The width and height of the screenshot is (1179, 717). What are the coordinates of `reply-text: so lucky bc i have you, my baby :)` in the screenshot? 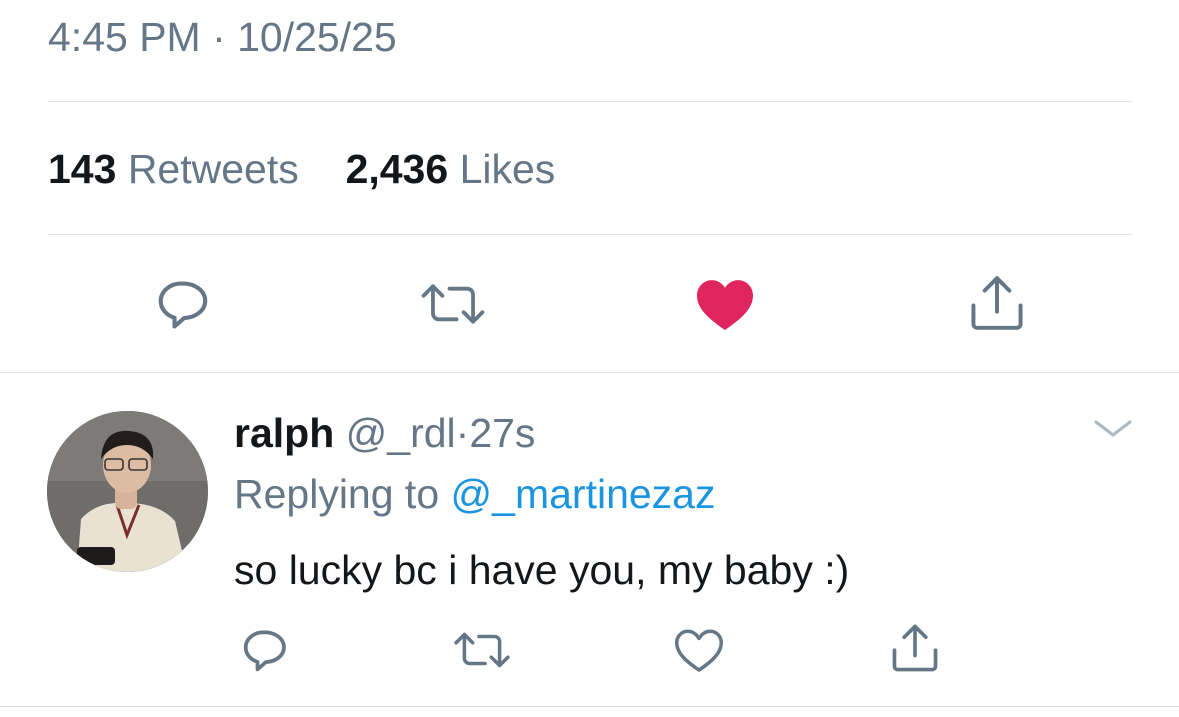 It's located at (542, 570).